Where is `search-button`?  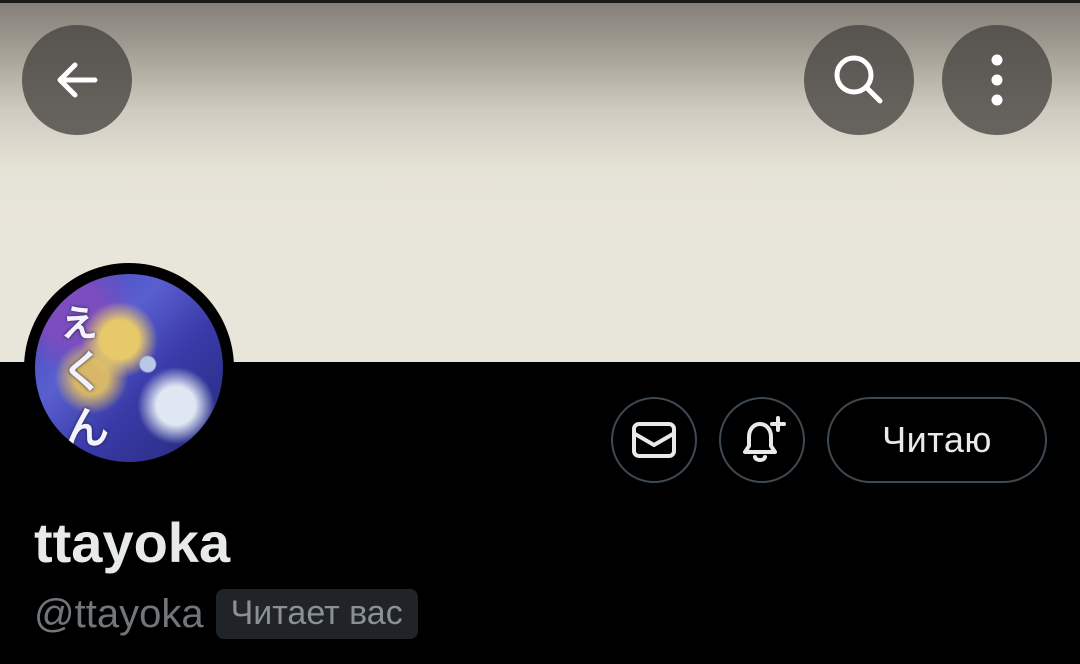
search-button is located at coordinates (859, 80).